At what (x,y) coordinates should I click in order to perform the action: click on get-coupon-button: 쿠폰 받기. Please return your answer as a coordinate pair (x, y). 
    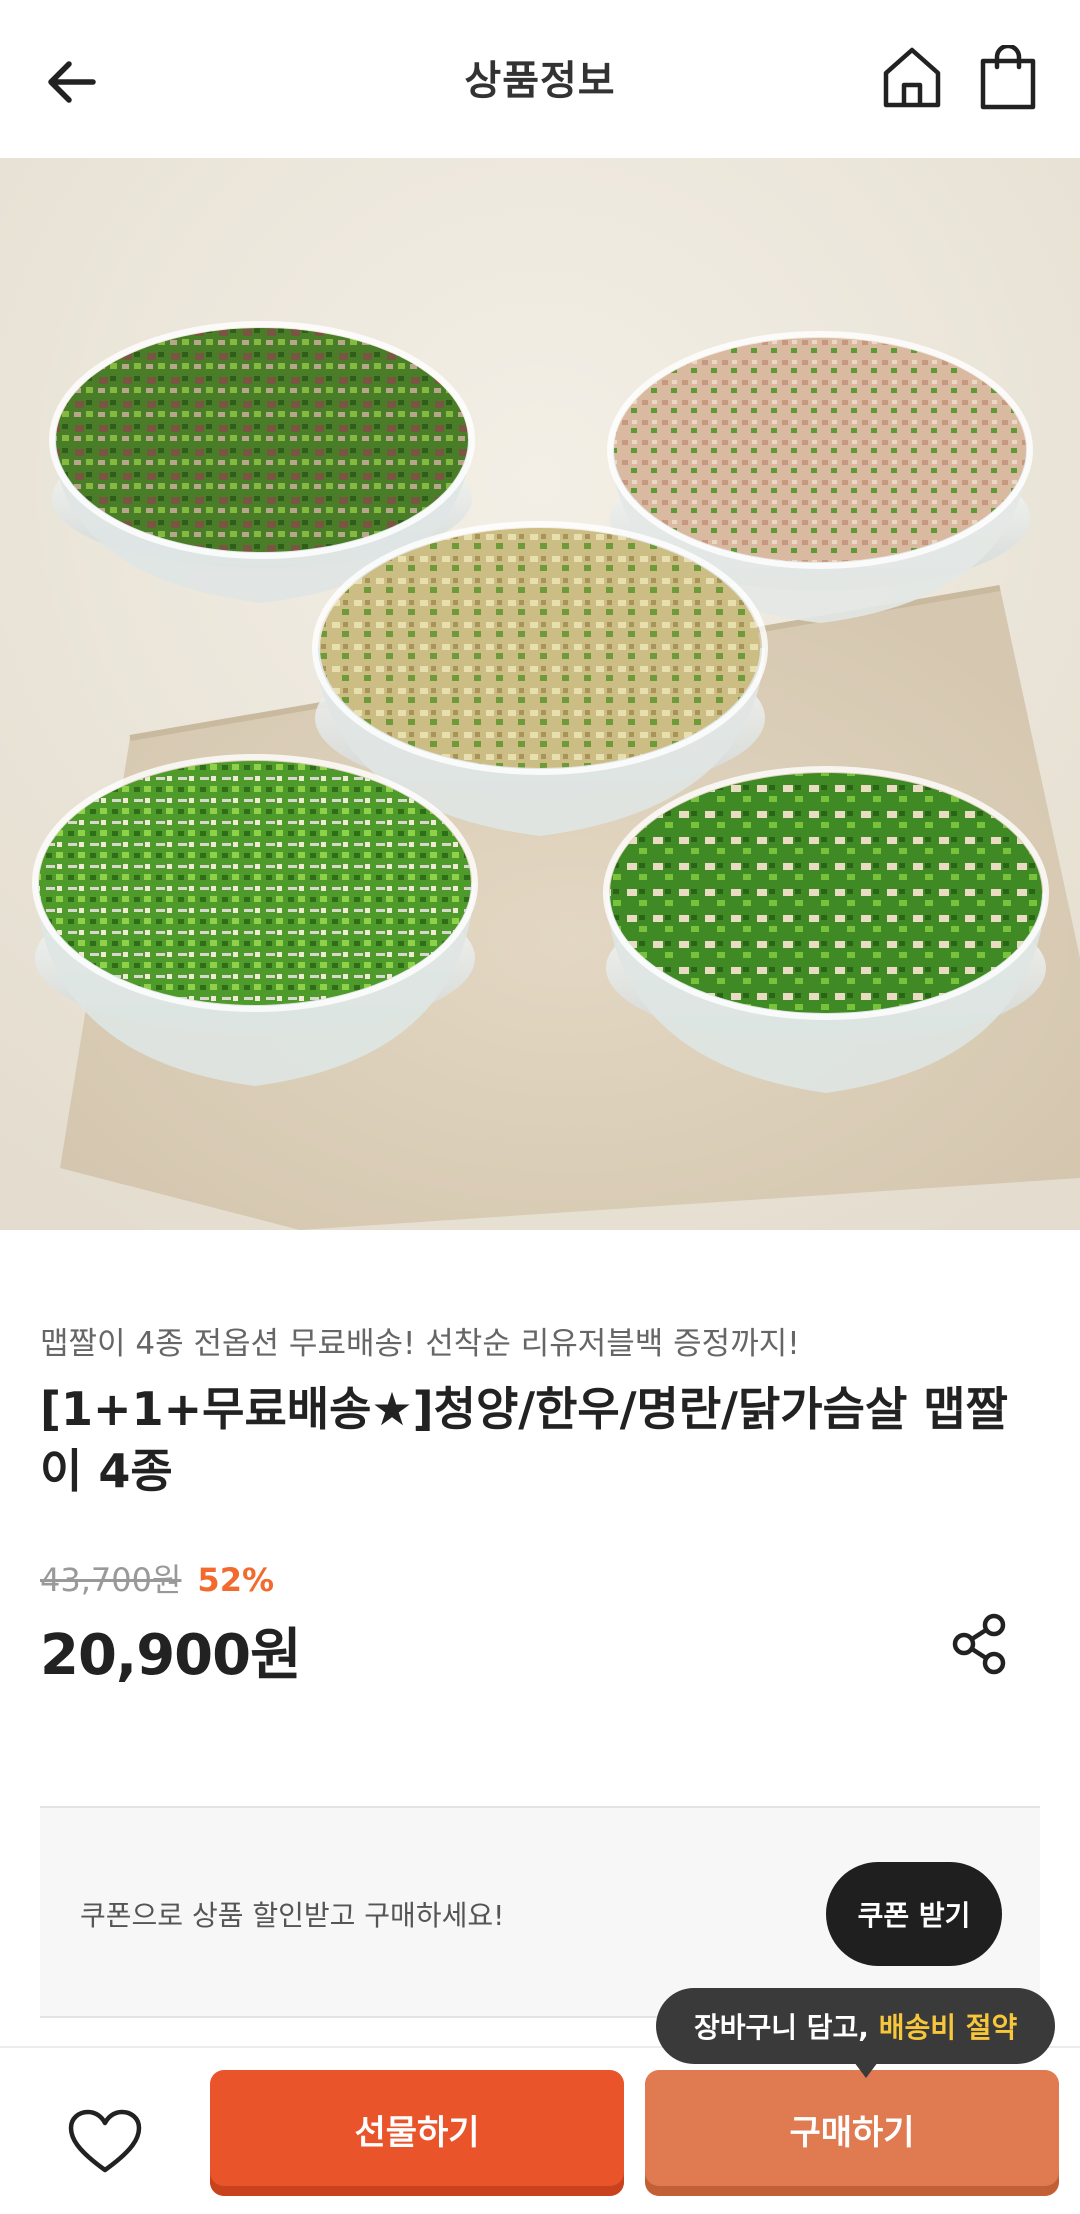
    Looking at the image, I should click on (914, 1914).